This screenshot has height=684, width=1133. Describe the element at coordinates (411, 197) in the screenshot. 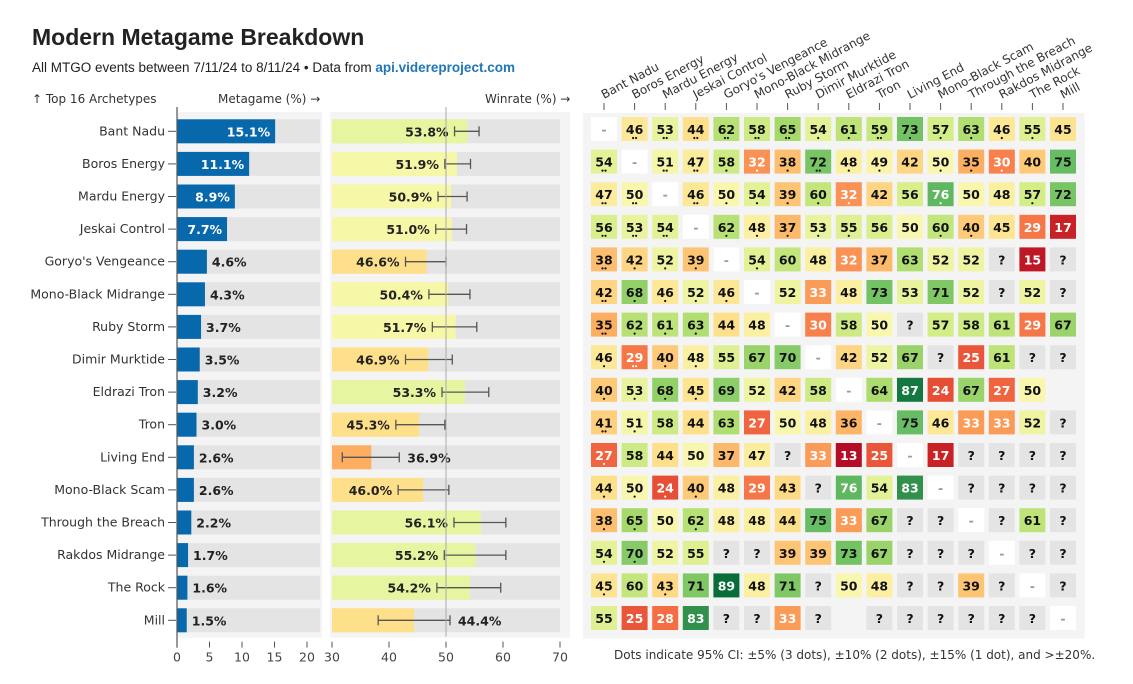

I see `winrate-value-label: 50.9%` at that location.